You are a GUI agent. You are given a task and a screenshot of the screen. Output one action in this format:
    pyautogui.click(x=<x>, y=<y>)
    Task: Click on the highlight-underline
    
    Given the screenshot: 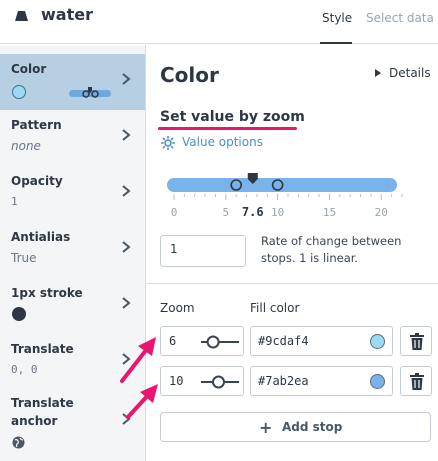 What is the action you would take?
    pyautogui.click(x=227, y=128)
    